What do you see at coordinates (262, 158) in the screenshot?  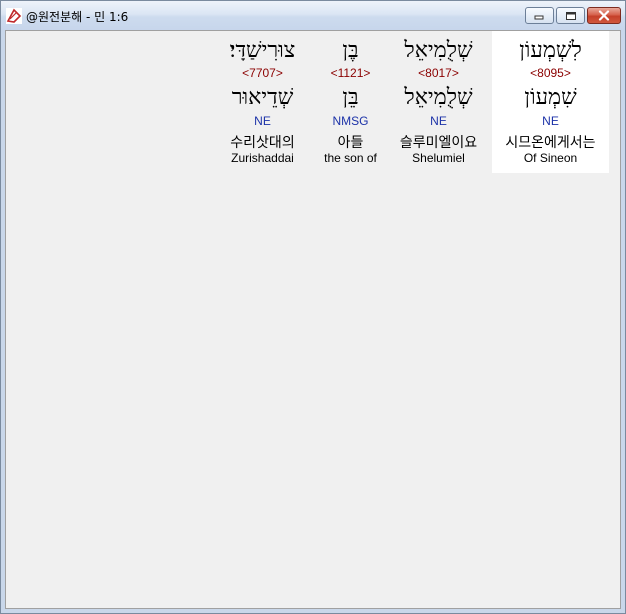 I see `english-gloss: Zurishaddai` at bounding box center [262, 158].